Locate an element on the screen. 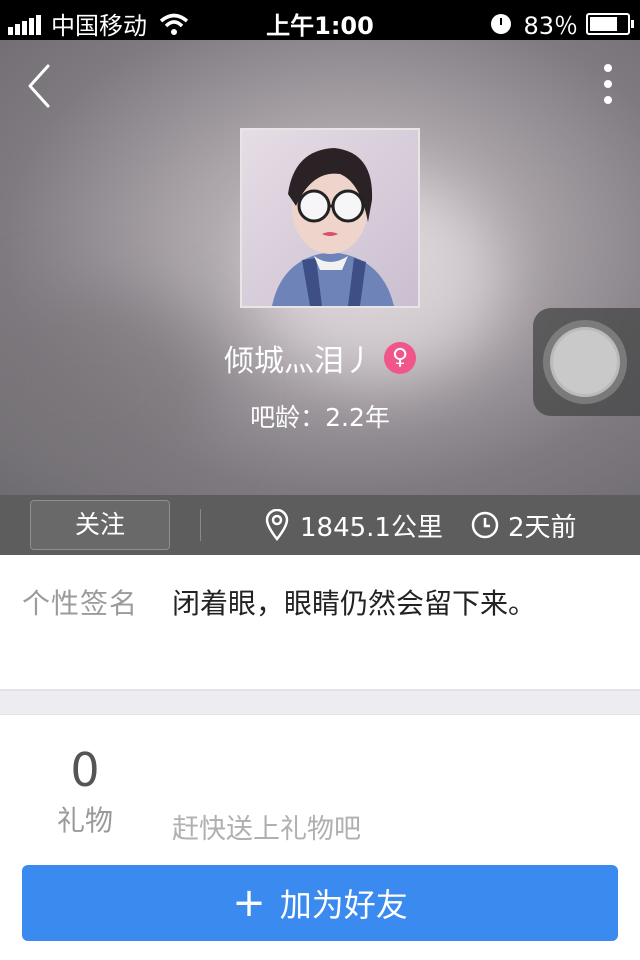  last-active-info: 2天前 is located at coordinates (523, 525).